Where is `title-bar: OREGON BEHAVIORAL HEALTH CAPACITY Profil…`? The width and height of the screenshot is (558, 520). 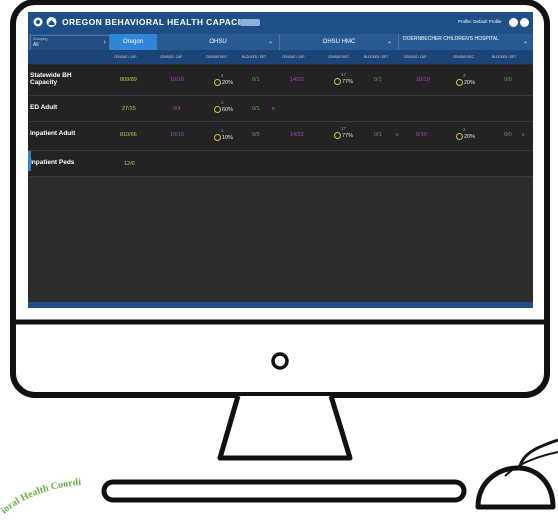
title-bar: OREGON BEHAVIORAL HEALTH CAPACITY Profil… is located at coordinates (280, 23).